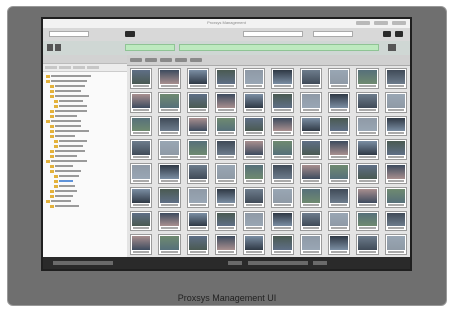 Image resolution: width=457 pixels, height=316 pixels. Describe the element at coordinates (279, 47) in the screenshot. I see `path-input` at that location.